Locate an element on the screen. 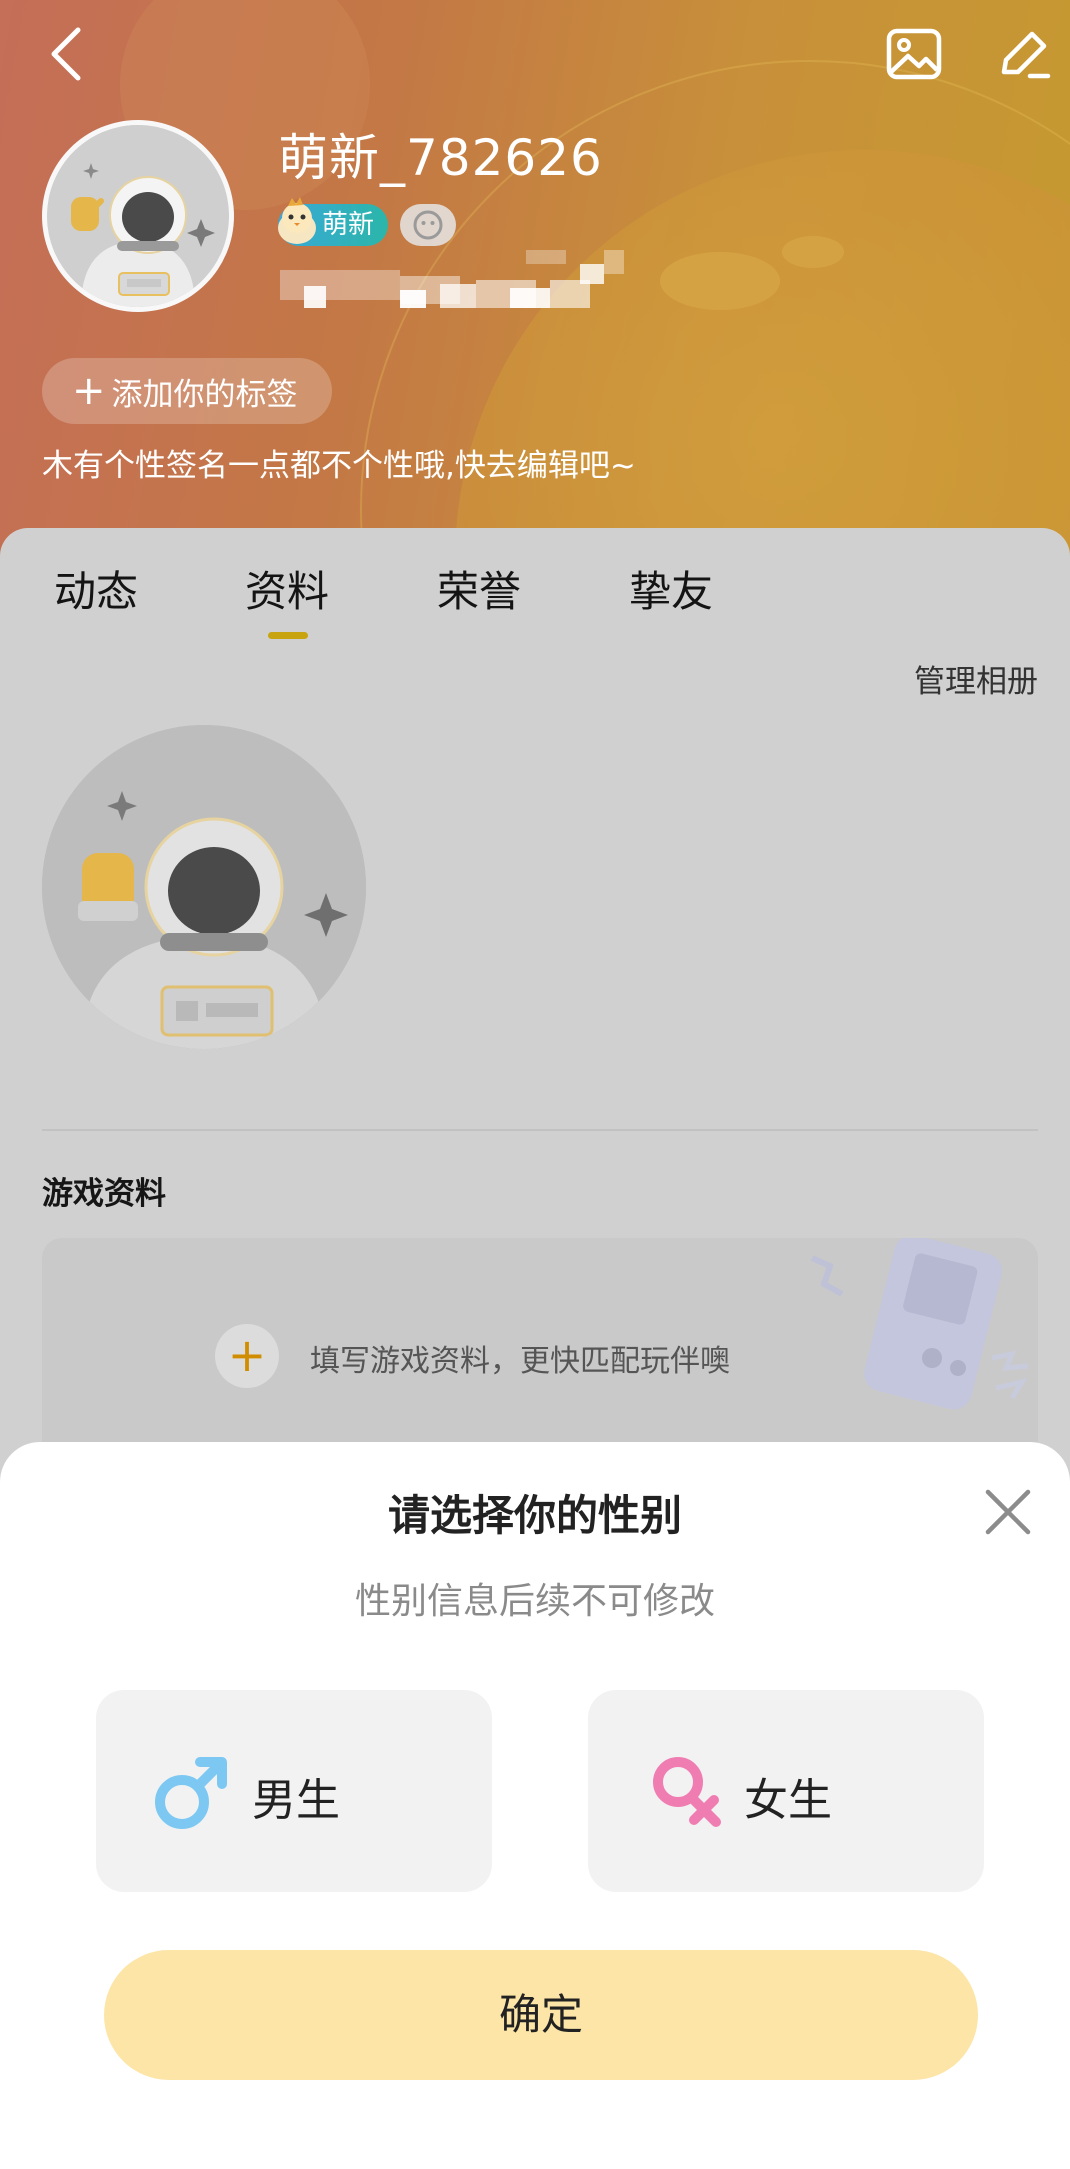 The height and width of the screenshot is (2169, 1070). change-cover-button is located at coordinates (914, 54).